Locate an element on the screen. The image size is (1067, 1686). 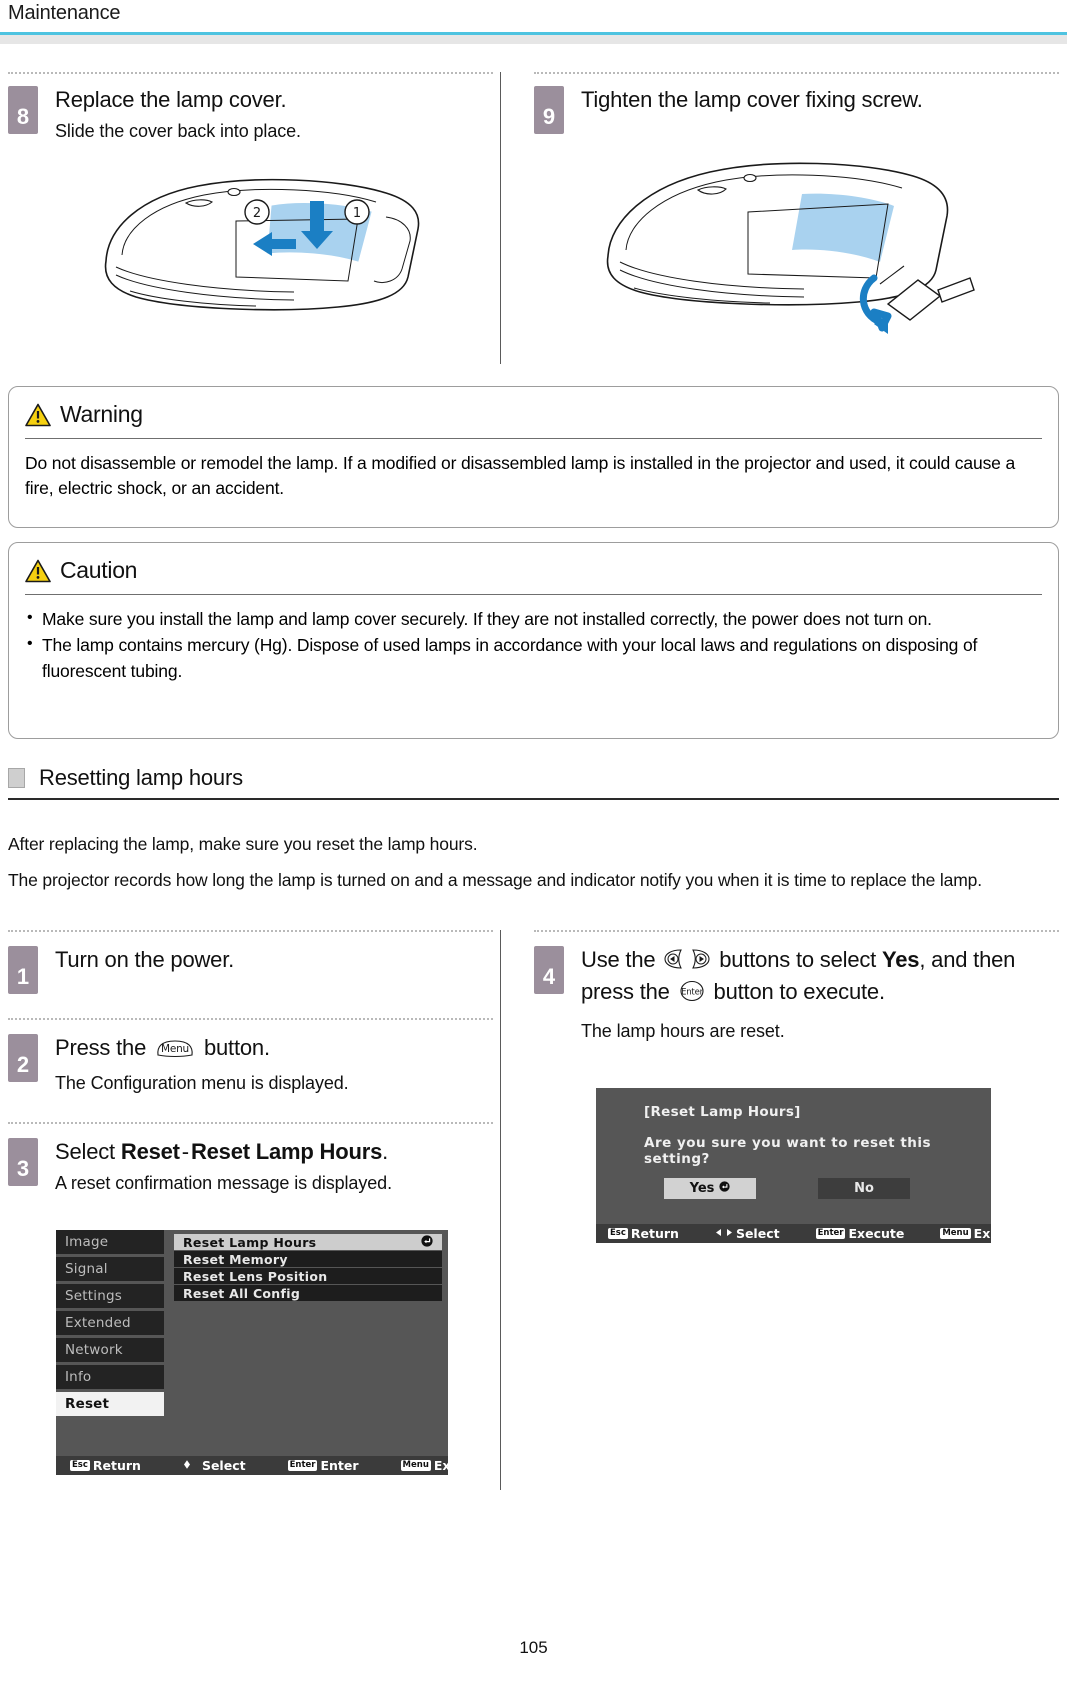
step-4-text-1: Use the is located at coordinates (618, 959).